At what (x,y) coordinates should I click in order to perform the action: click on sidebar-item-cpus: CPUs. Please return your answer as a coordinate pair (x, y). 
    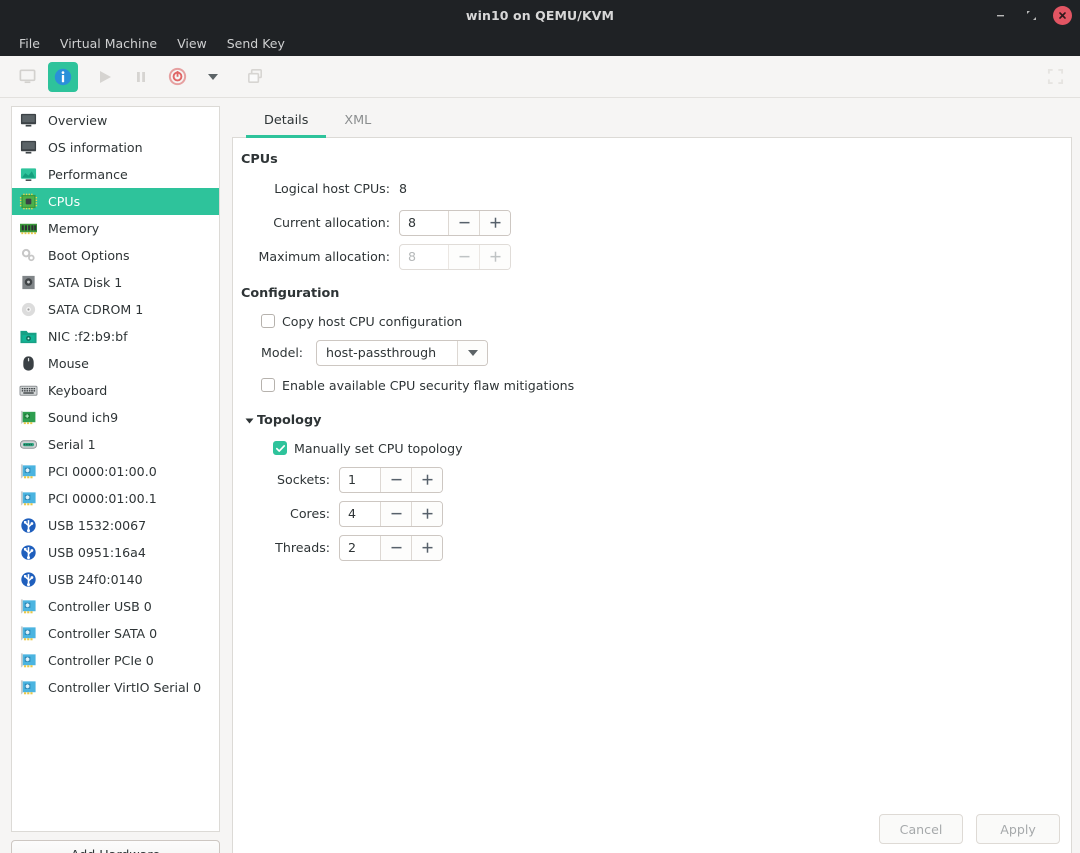
    Looking at the image, I should click on (115, 201).